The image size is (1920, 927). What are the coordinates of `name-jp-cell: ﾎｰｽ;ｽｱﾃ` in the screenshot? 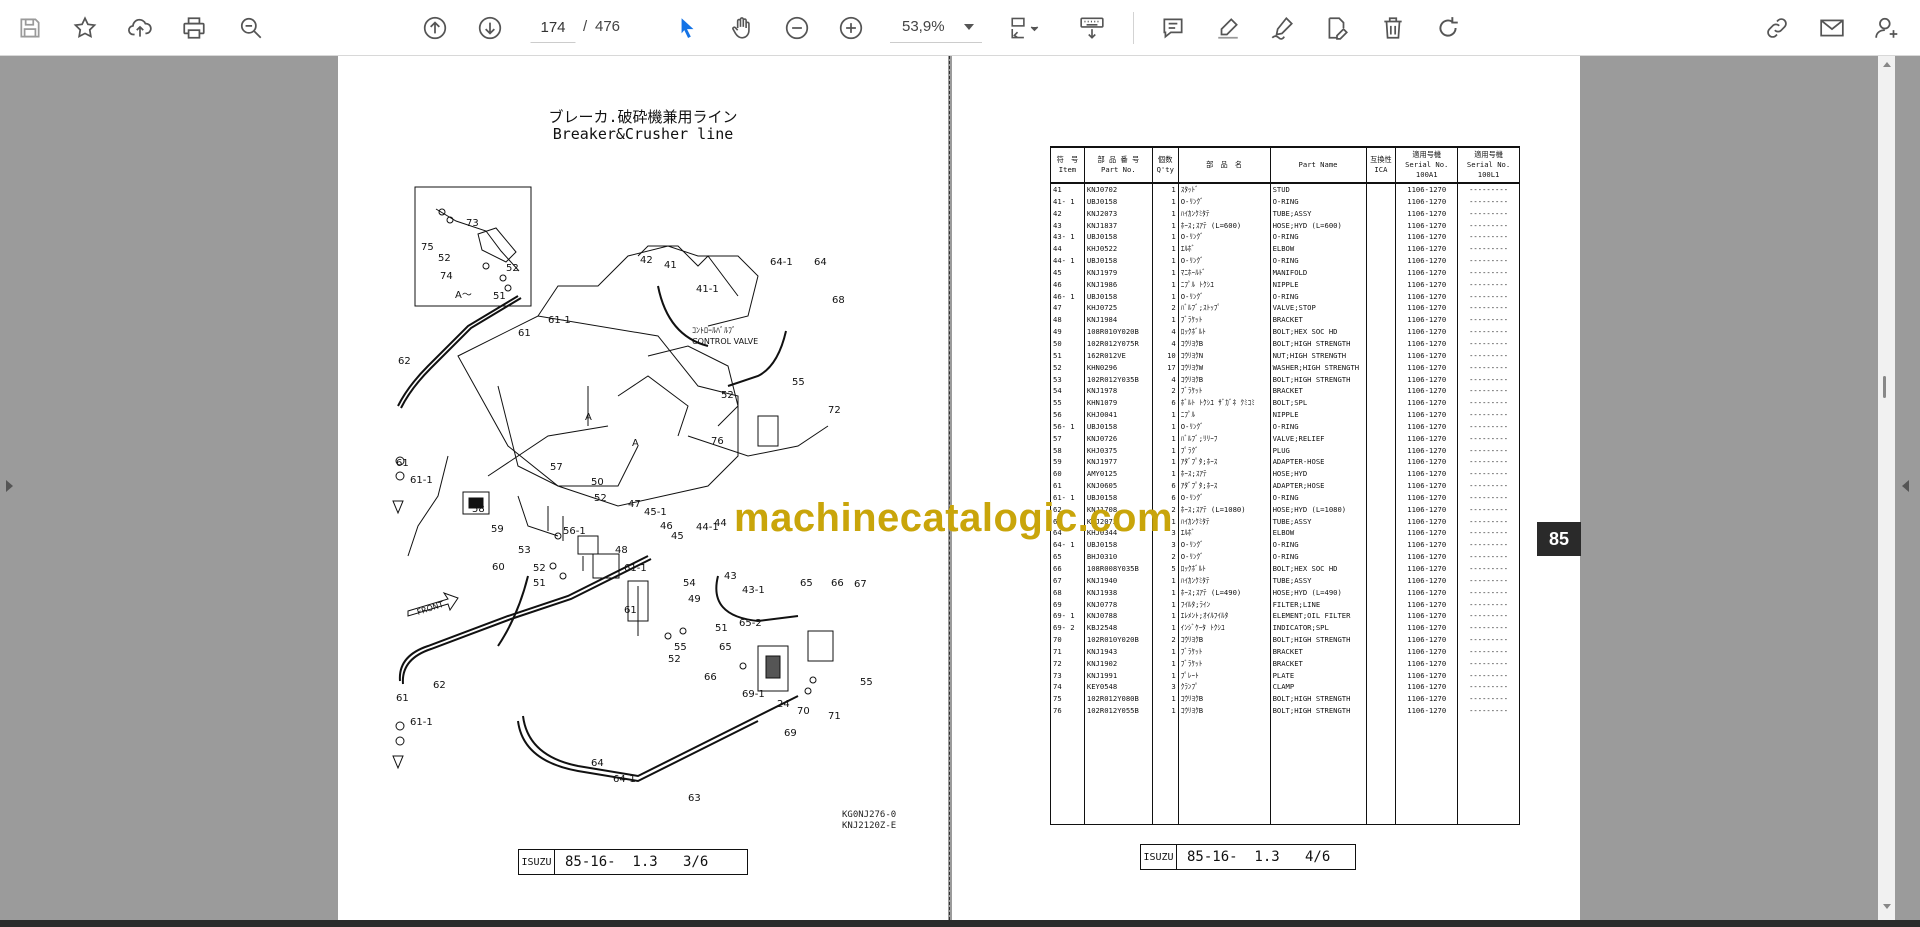 It's located at (1224, 474).